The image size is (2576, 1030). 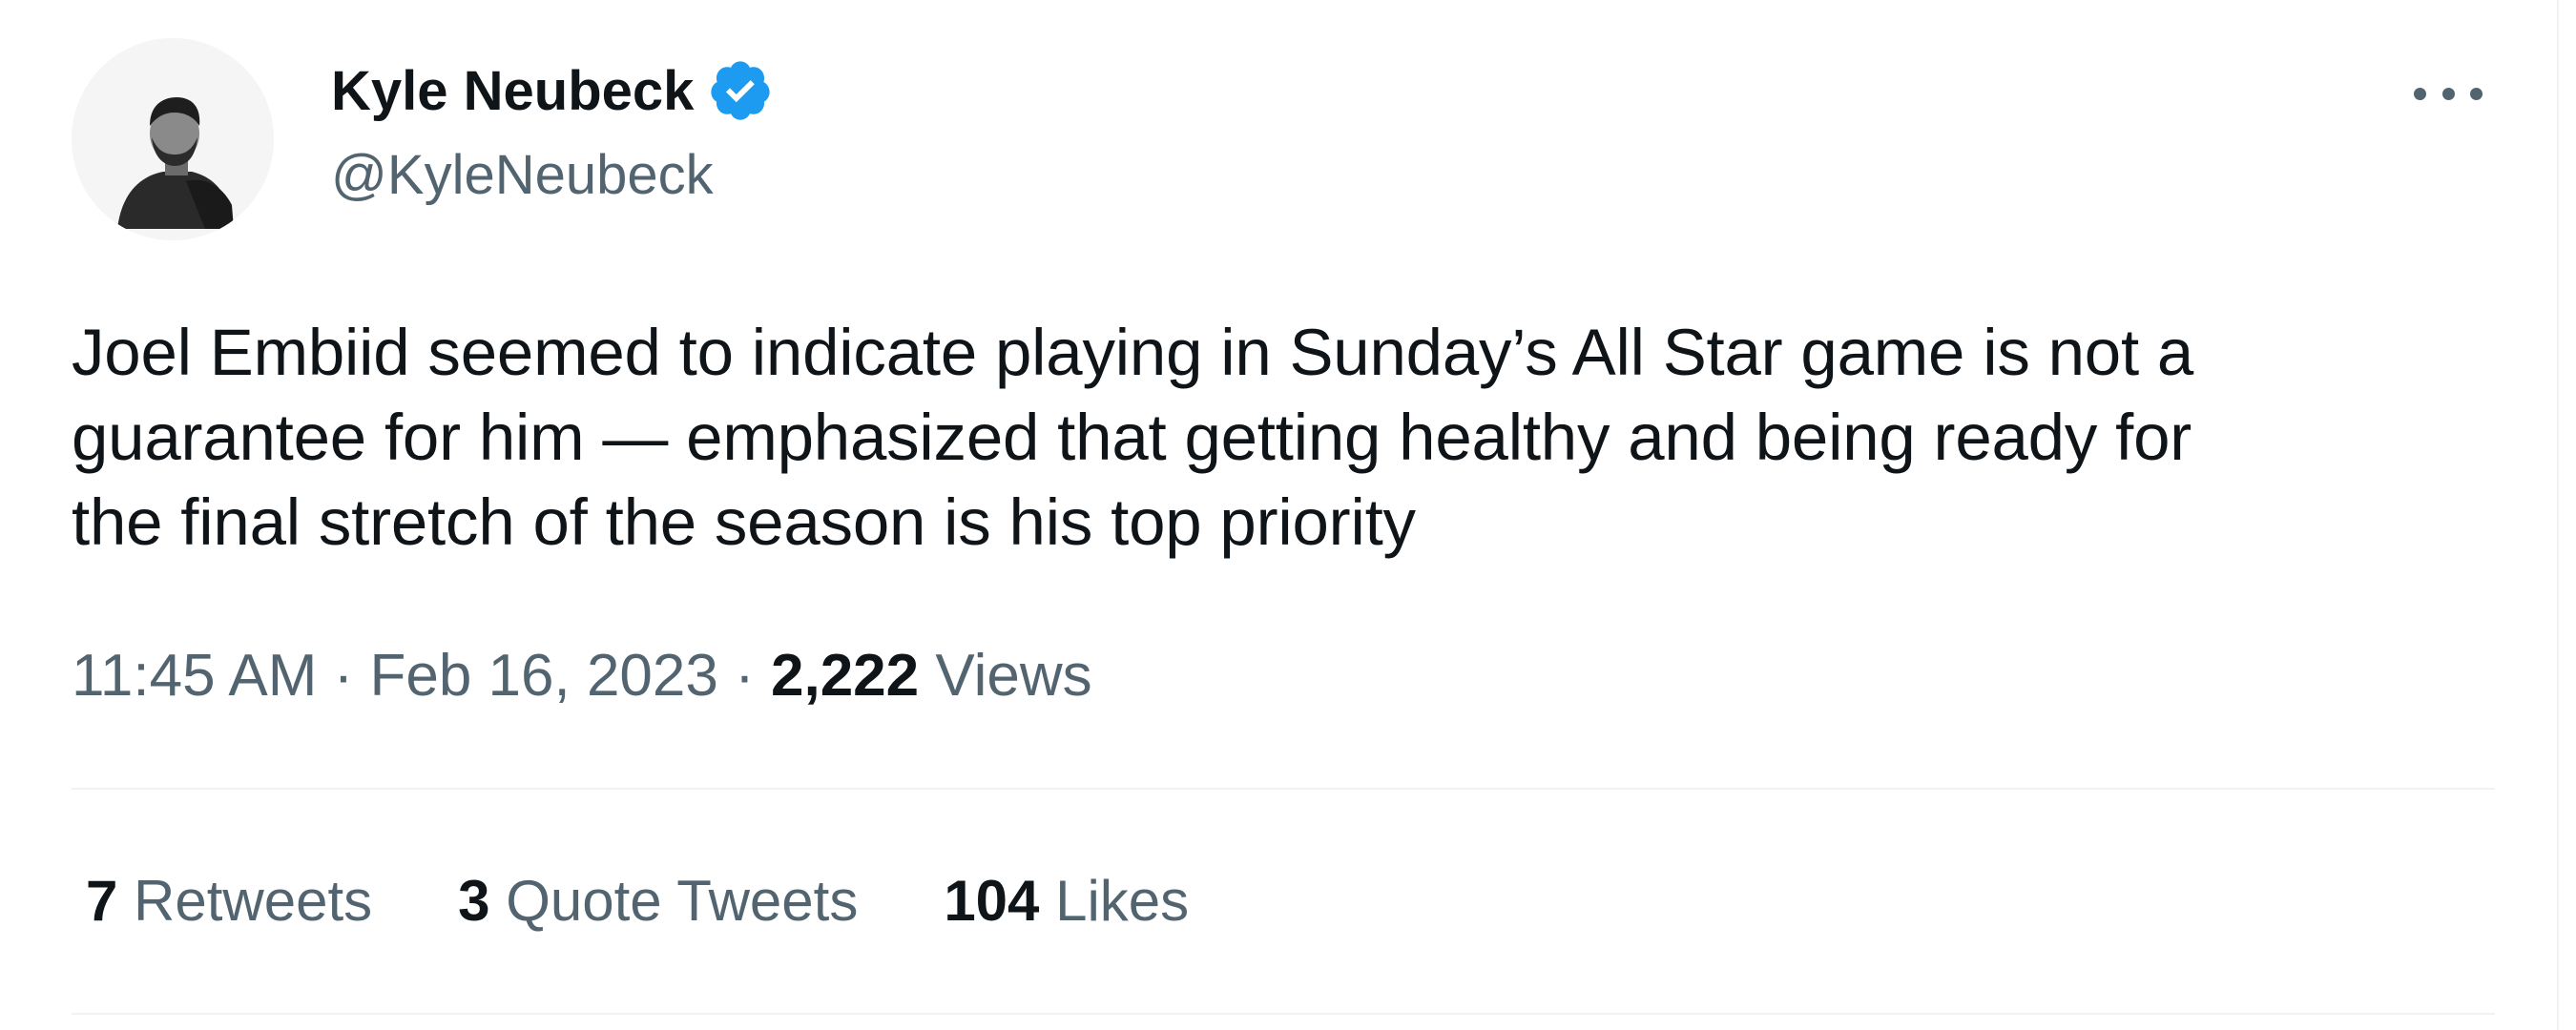 I want to click on tweet-meta: 11:45 AM · Feb 16, 2023 · 2,222 Views, so click(x=582, y=676).